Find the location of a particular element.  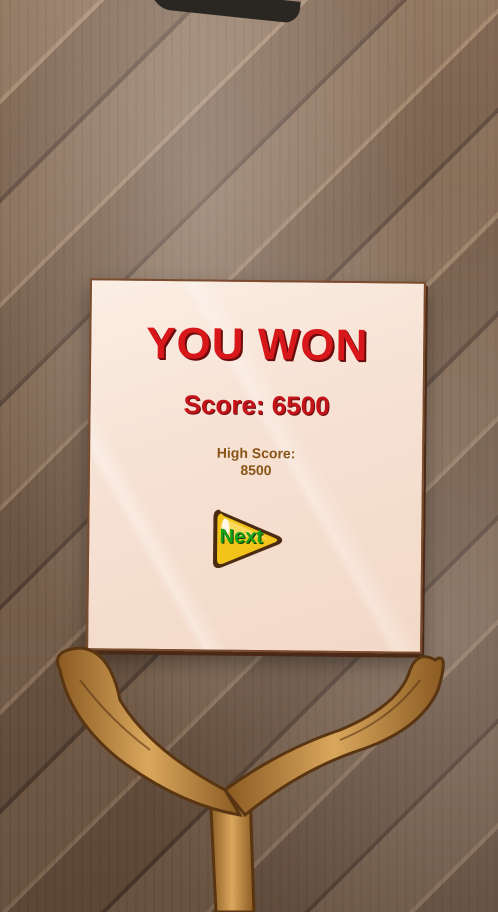

next-button-label: Next is located at coordinates (241, 537).